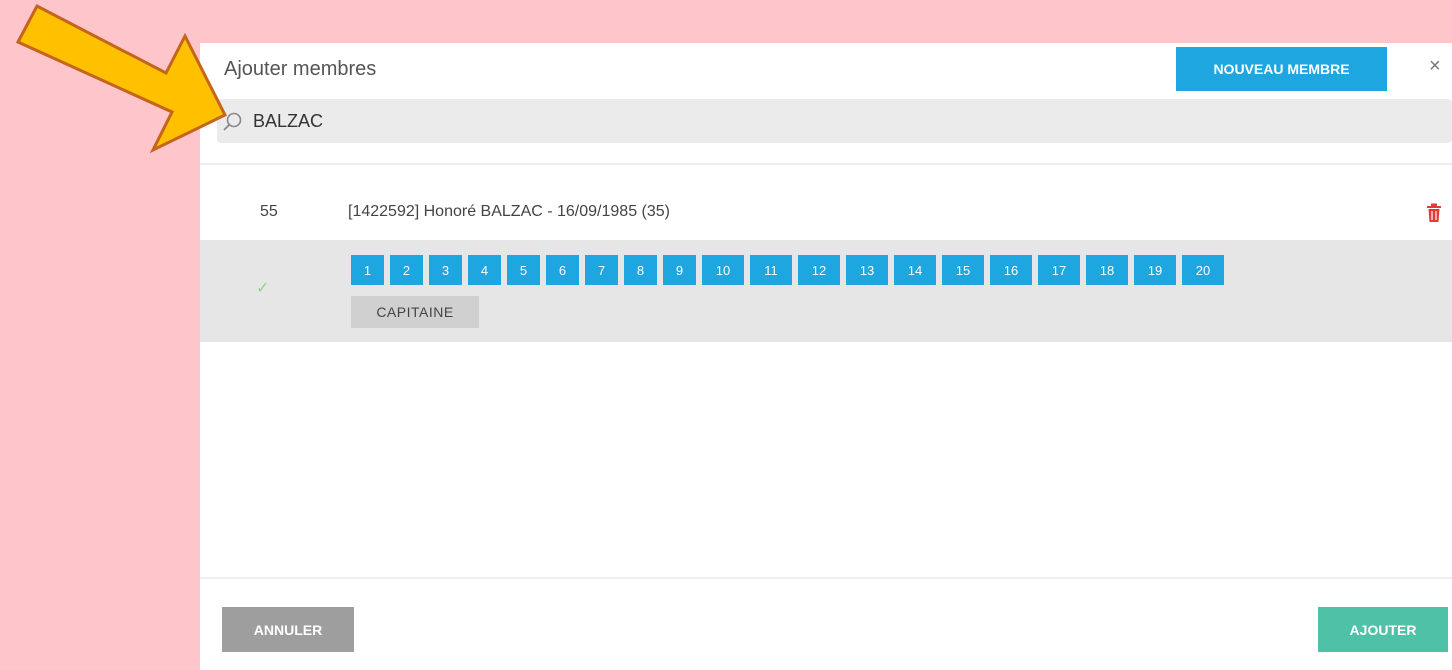 The height and width of the screenshot is (670, 1452). I want to click on number-option-button: 20, so click(1203, 270).